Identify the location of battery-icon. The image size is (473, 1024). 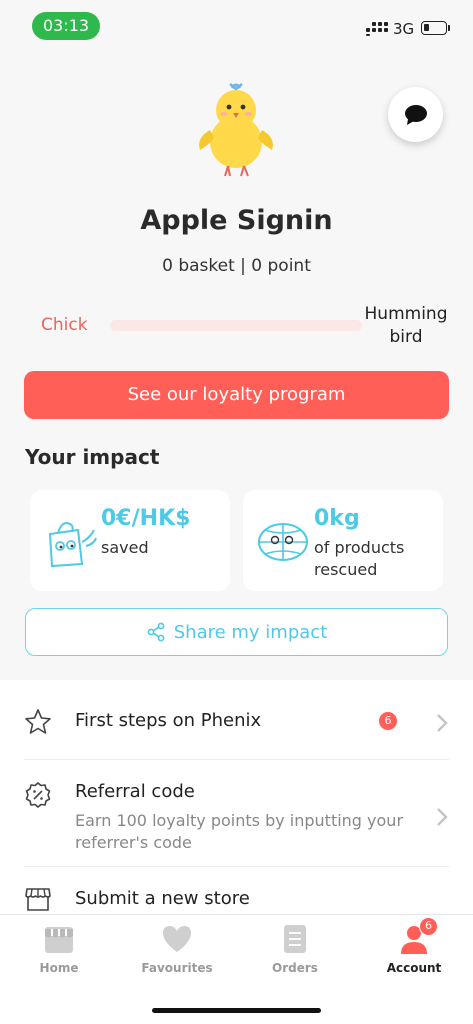
(434, 28).